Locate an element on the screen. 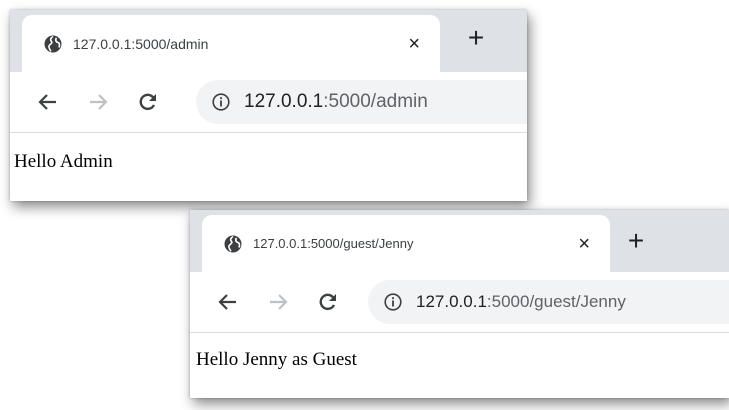  url-path: :5000/admin is located at coordinates (375, 101).